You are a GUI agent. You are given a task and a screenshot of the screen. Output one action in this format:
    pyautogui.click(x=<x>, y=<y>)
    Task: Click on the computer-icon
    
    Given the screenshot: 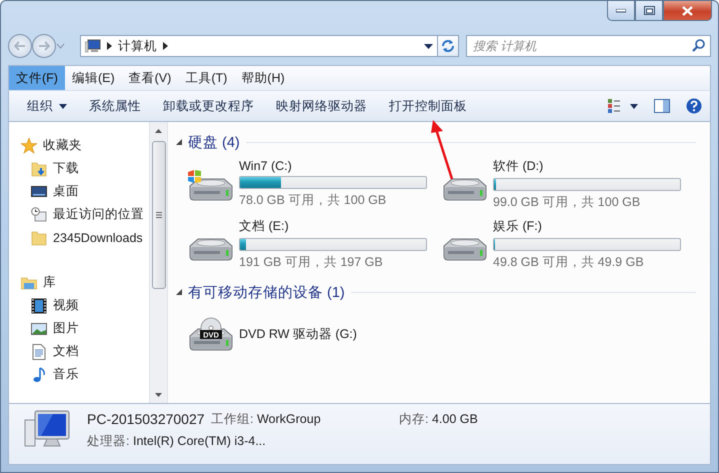 What is the action you would take?
    pyautogui.click(x=93, y=46)
    